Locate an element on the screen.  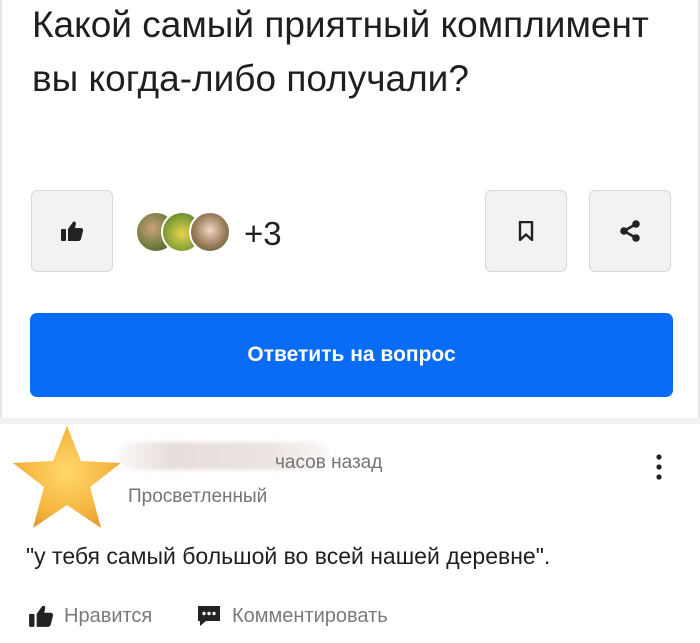
answer-question-button: Ответить на вопрос is located at coordinates (351, 355).